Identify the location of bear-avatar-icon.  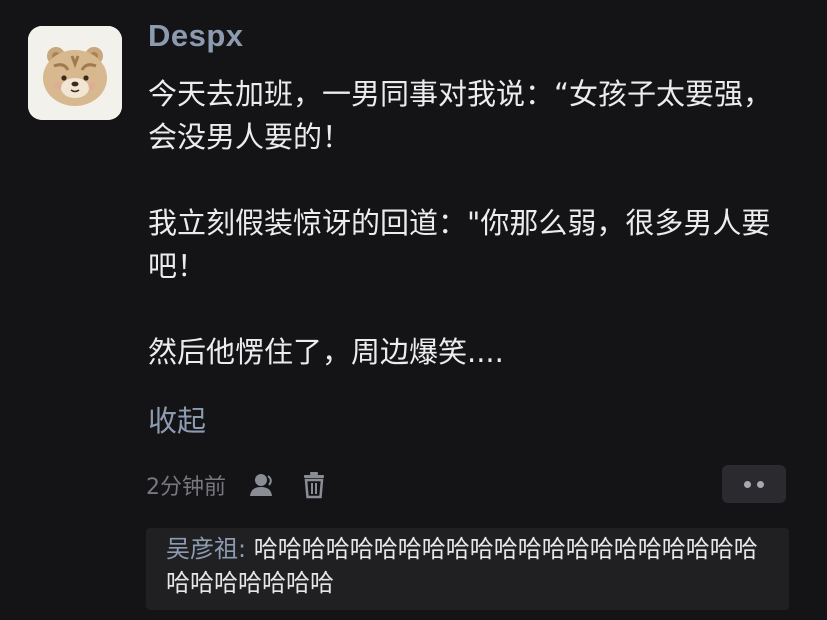
(75, 73).